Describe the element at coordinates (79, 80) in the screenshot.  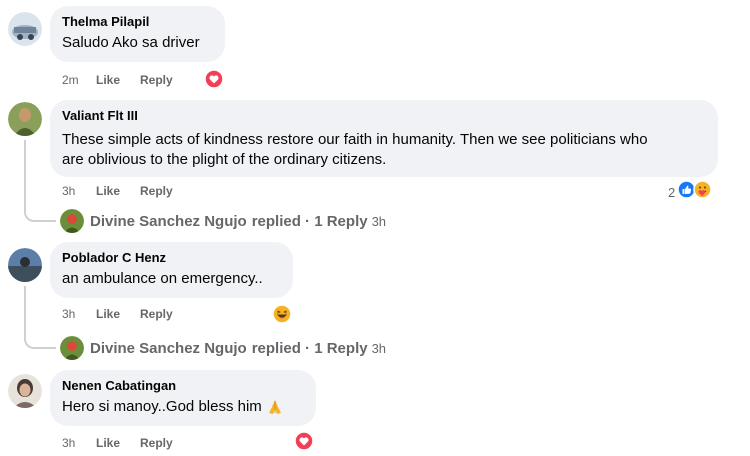
I see `comment-time: 2m` at that location.